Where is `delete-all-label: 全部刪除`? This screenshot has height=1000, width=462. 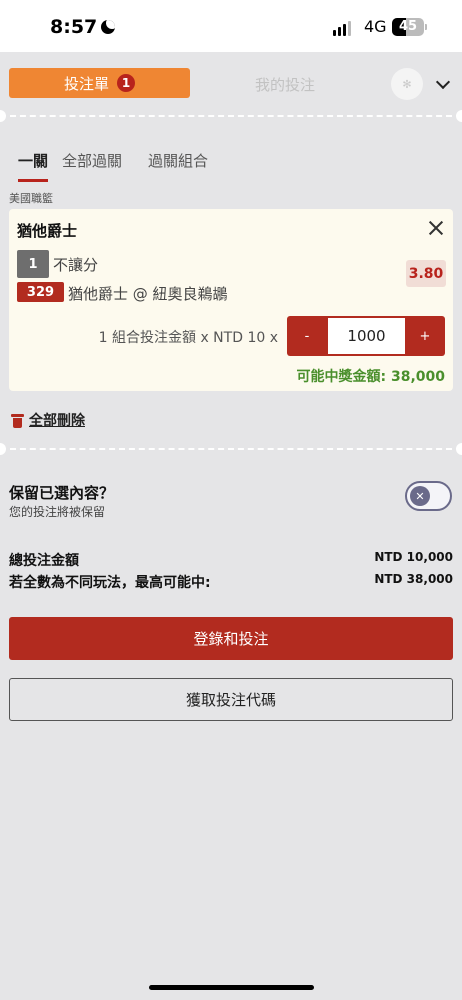
delete-all-label: 全部刪除 is located at coordinates (57, 421).